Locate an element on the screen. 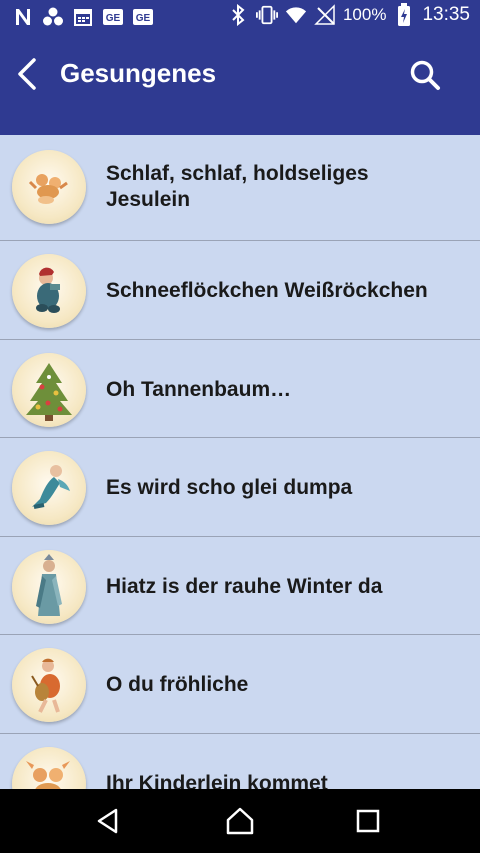 The width and height of the screenshot is (480, 853). angel-with-lute-thumbnail is located at coordinates (49, 685).